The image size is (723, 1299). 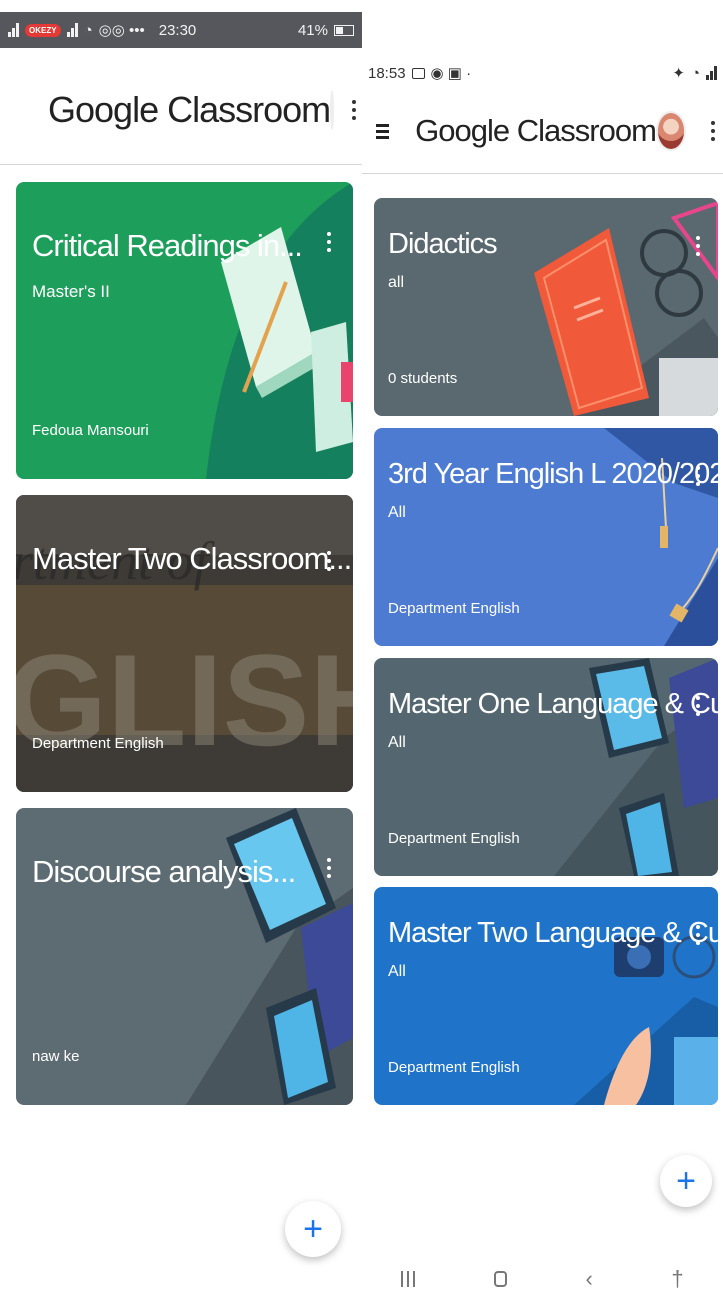 I want to click on back-icon: ‹, so click(x=588, y=1279).